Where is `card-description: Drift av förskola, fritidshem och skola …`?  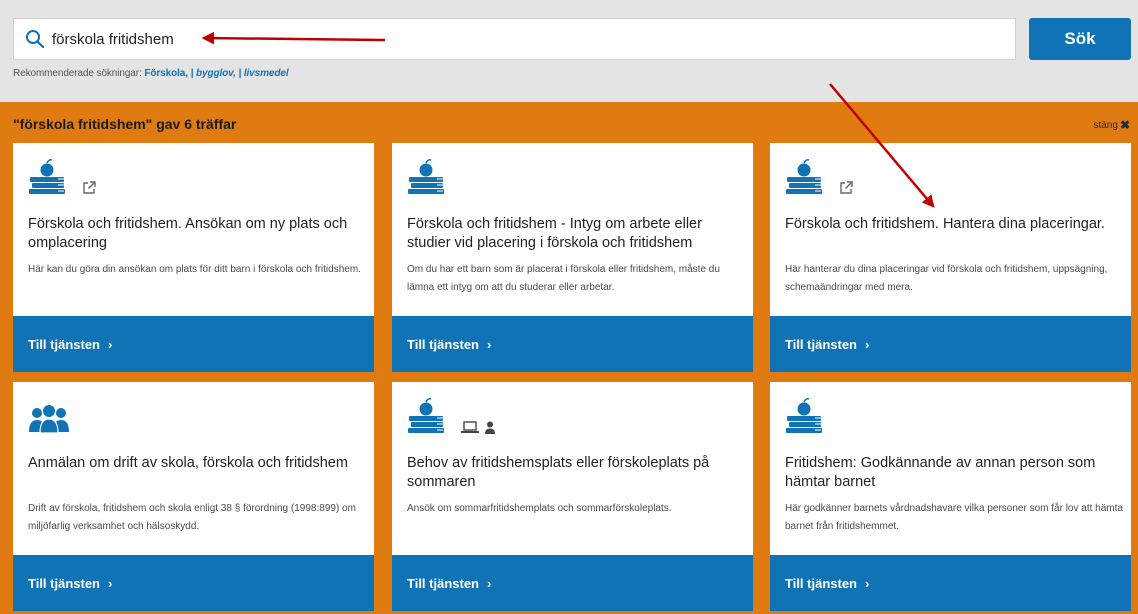
card-description: Drift av förskola, fritidshem och skola … is located at coordinates (192, 517).